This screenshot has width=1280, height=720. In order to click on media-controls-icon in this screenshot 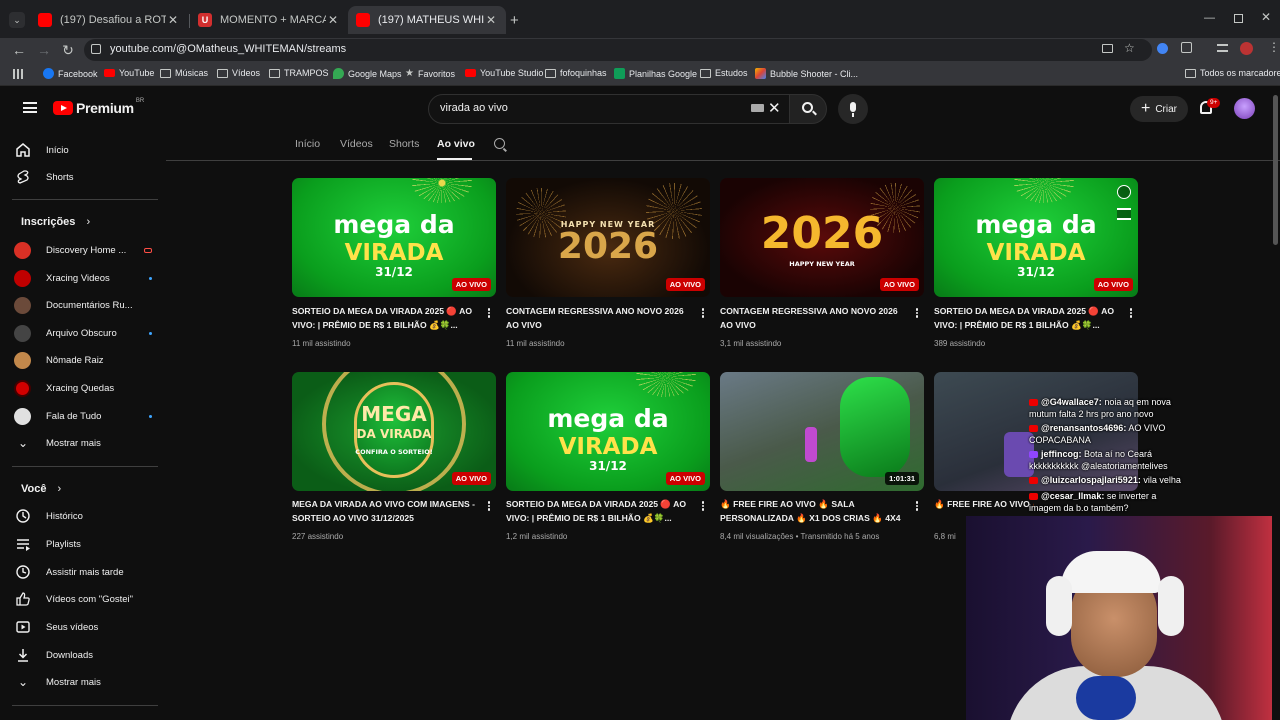, I will do `click(1222, 48)`.